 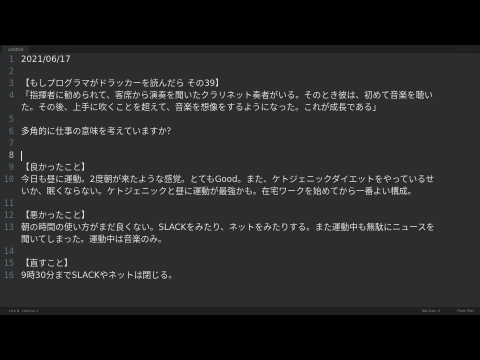 I want to click on cursor-position: ⋯ Line 8, Column 1, so click(x=21, y=311).